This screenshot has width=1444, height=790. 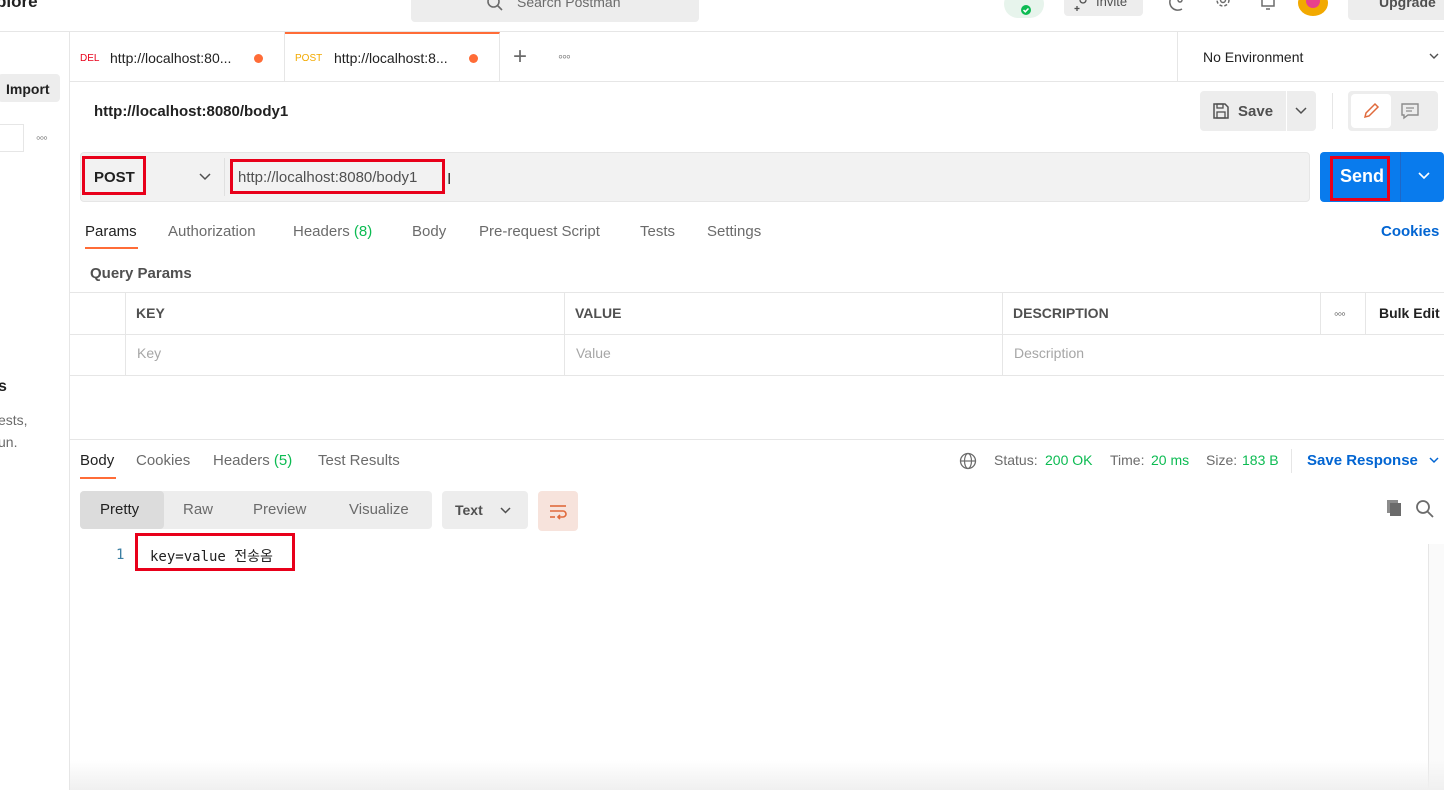 I want to click on comment-icon, so click(x=1410, y=111).